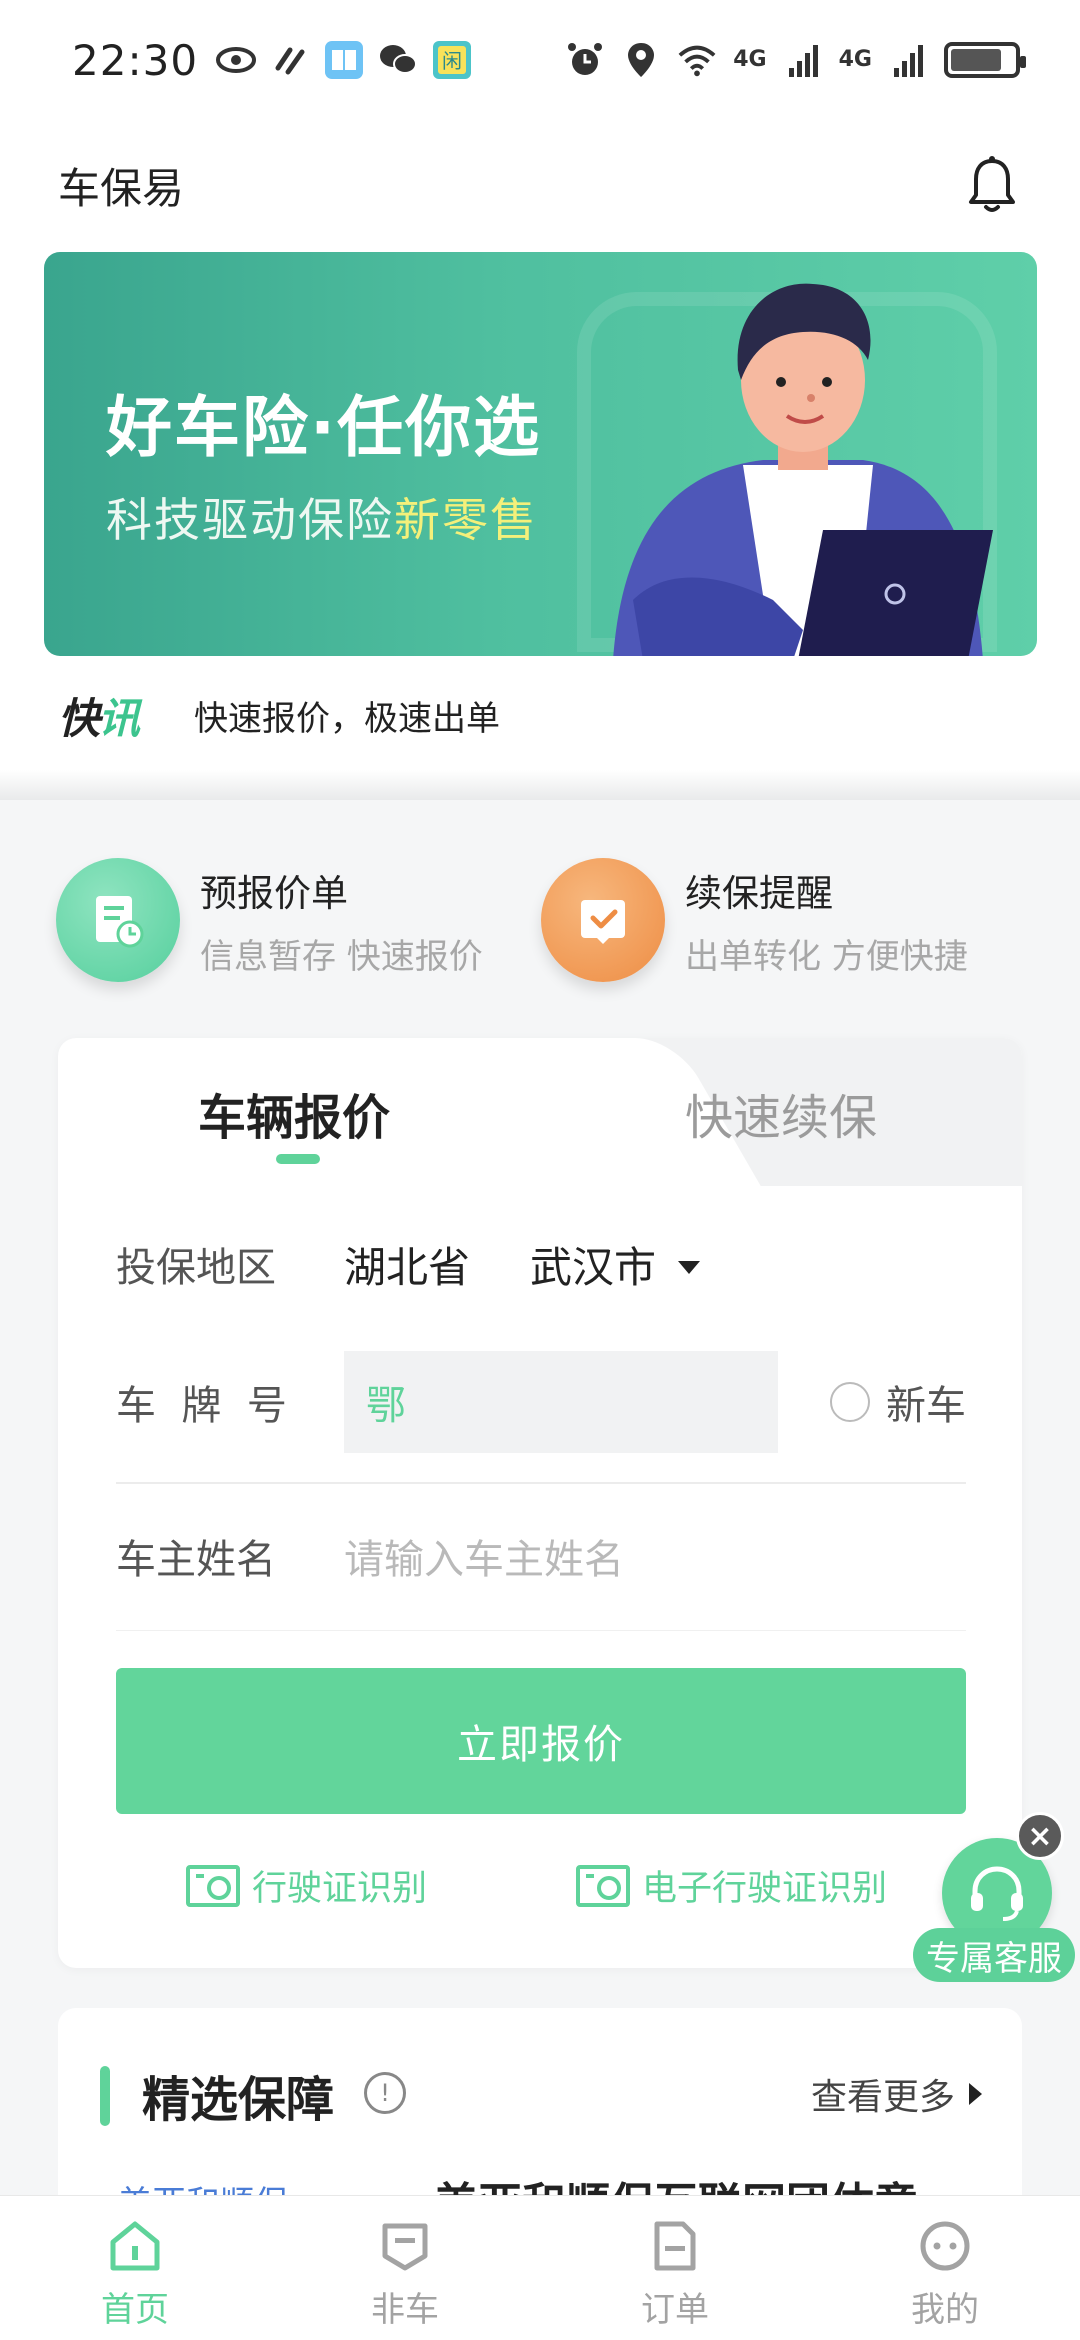 The width and height of the screenshot is (1080, 2340). I want to click on plate-input: 鄂, so click(561, 1402).